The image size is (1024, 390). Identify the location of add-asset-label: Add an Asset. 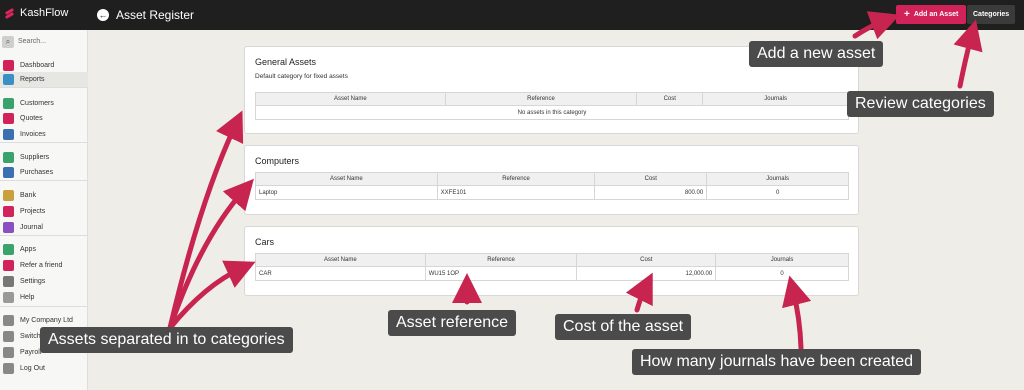
(936, 14).